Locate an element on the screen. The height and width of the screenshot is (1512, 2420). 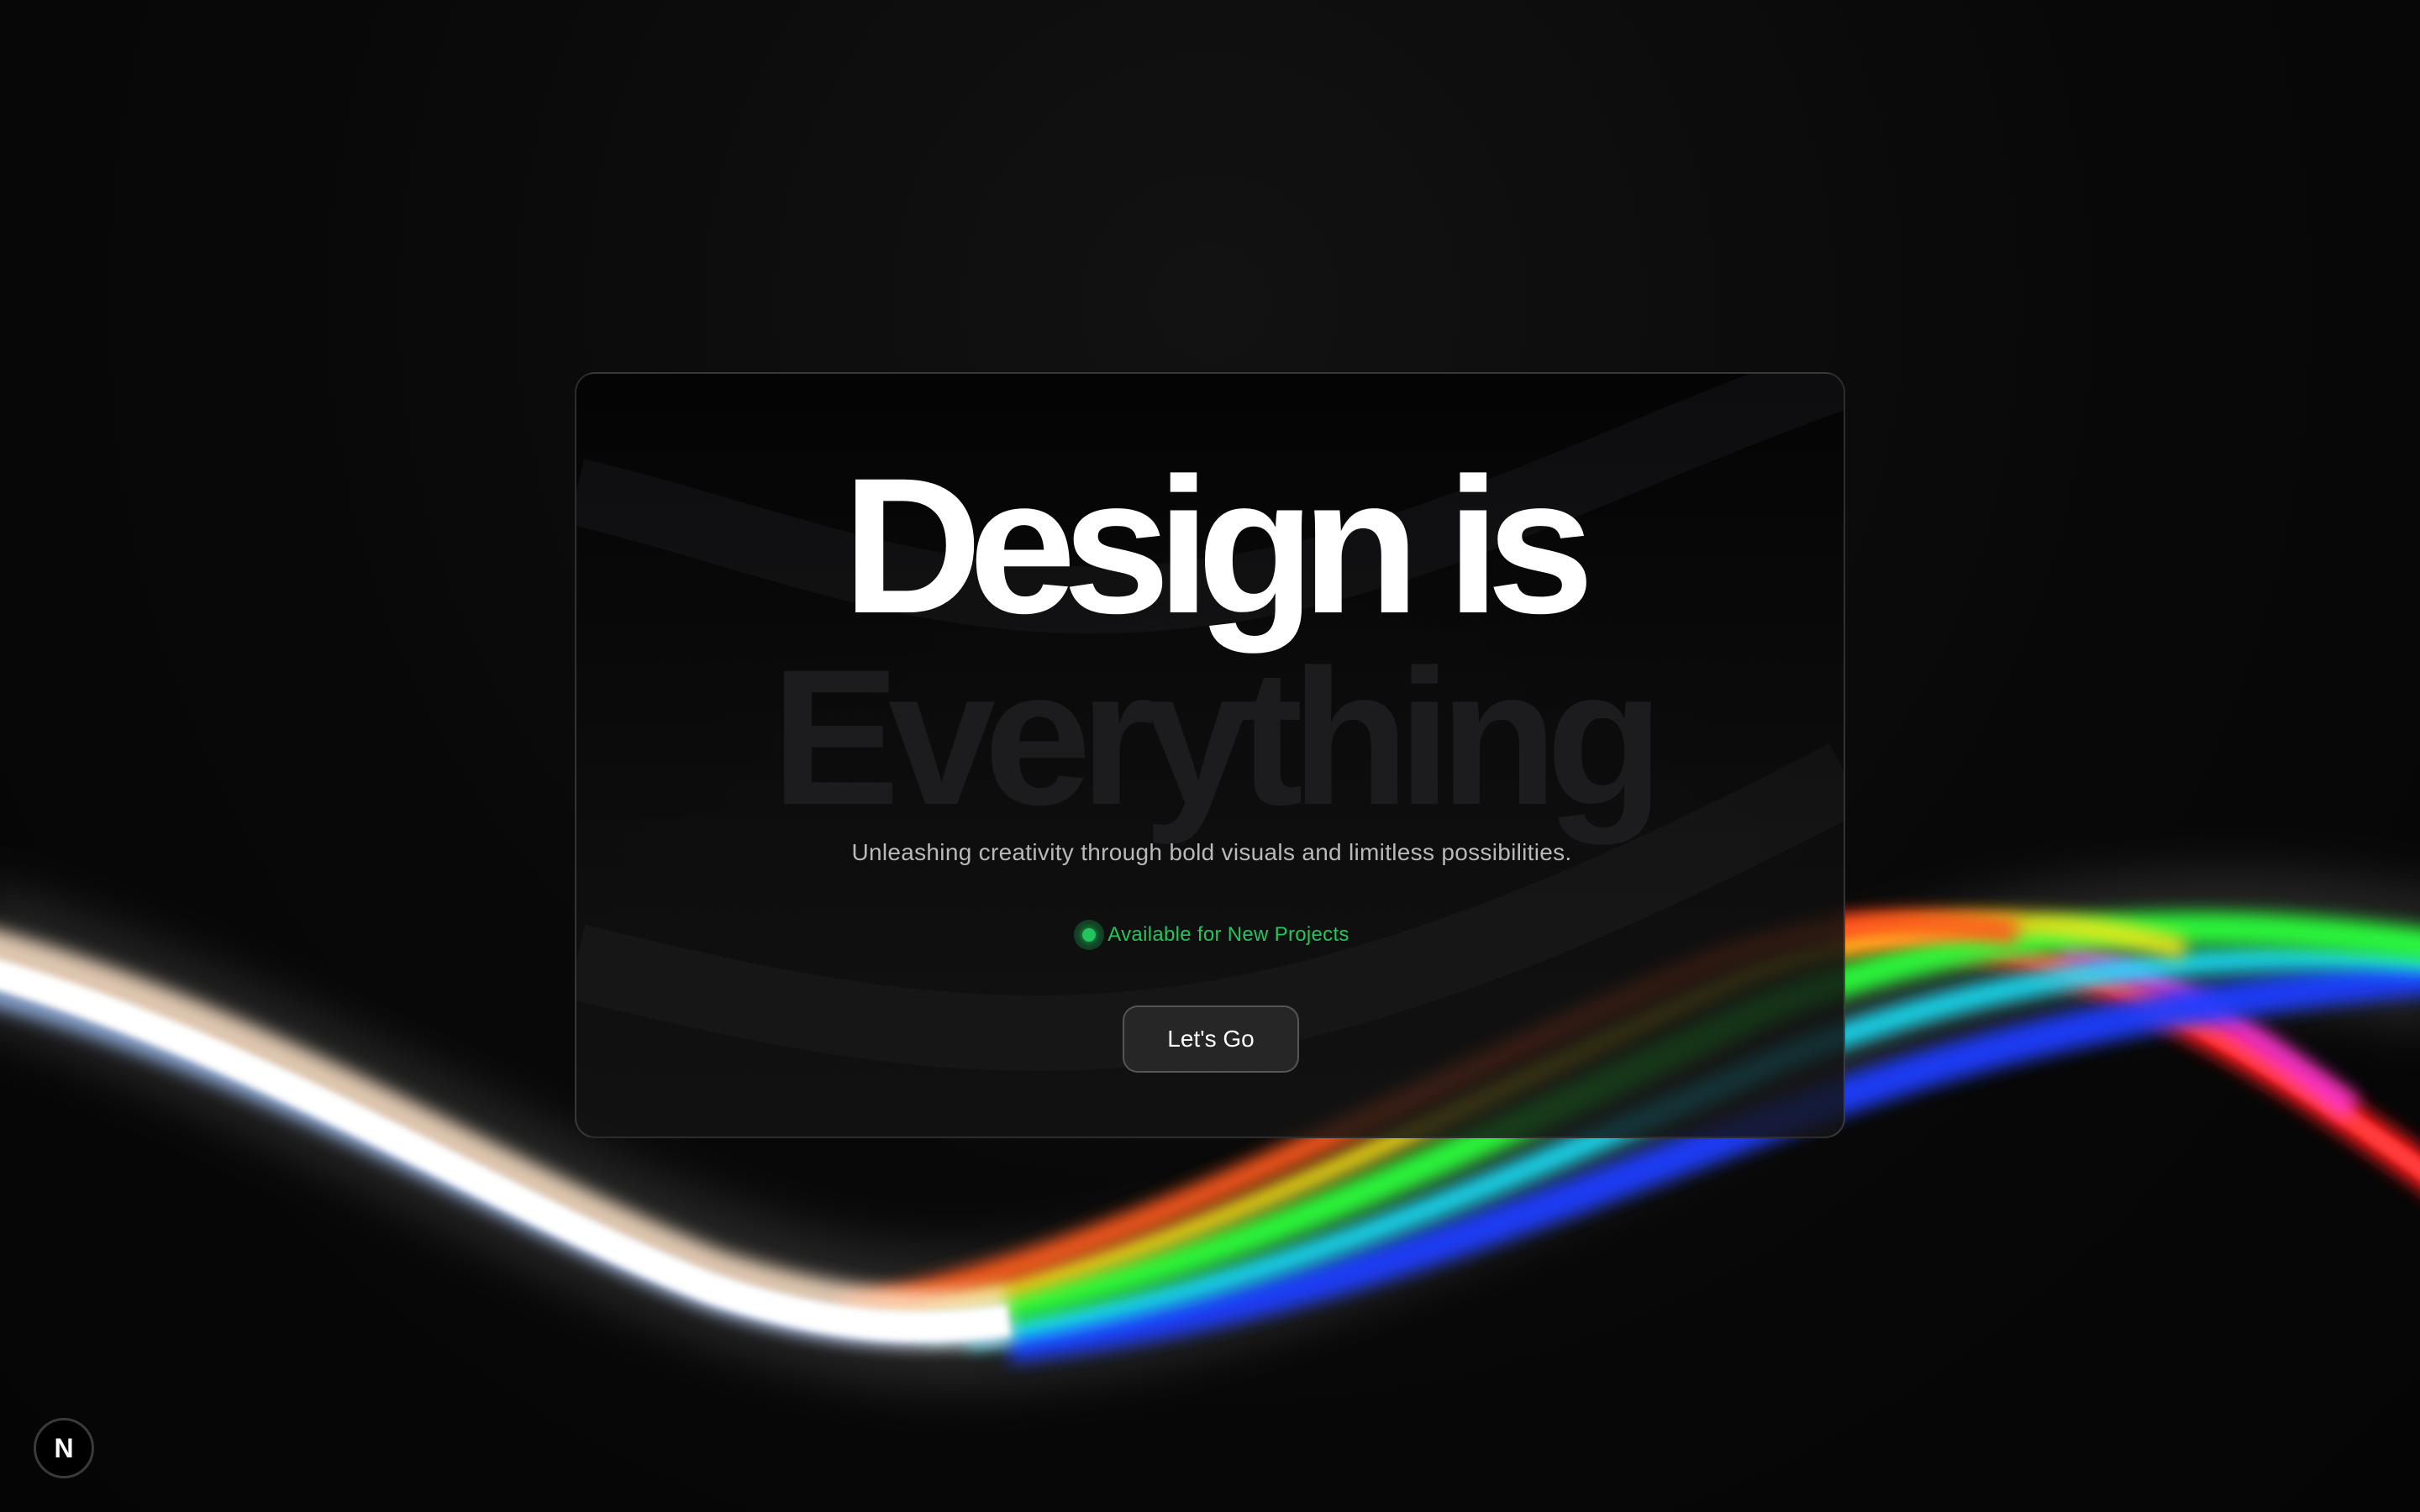
availability-status: Available for New Projects is located at coordinates (1210, 935).